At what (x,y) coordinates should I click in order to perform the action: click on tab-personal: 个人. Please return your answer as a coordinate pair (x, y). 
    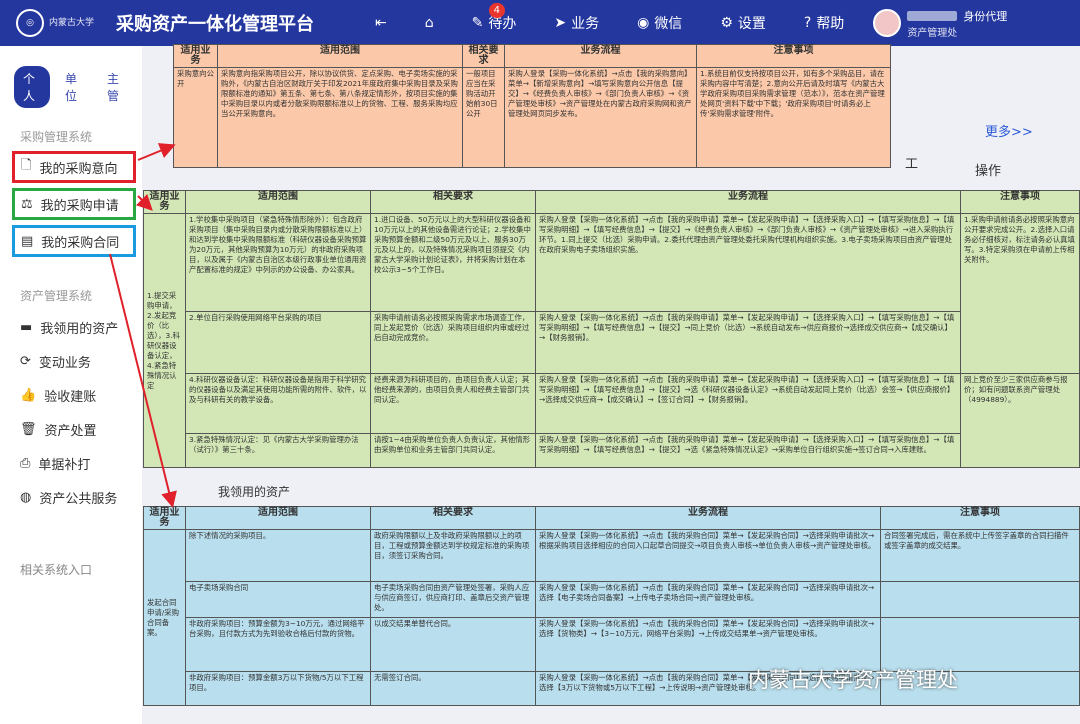
    Looking at the image, I should click on (32, 87).